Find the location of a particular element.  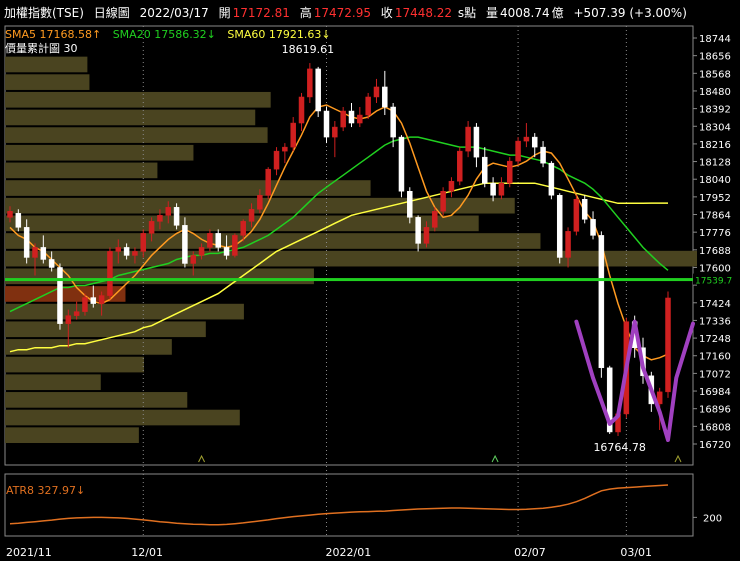

y-tick-label: 17248 is located at coordinates (715, 339).